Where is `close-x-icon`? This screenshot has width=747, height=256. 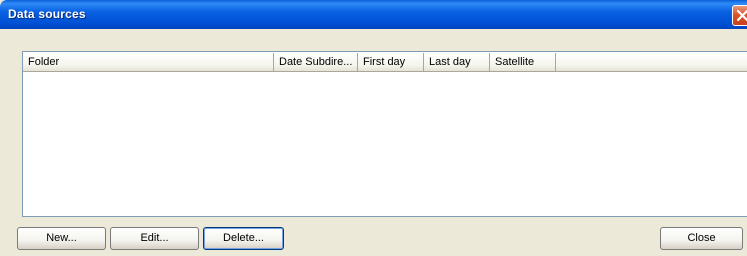 close-x-icon is located at coordinates (742, 15).